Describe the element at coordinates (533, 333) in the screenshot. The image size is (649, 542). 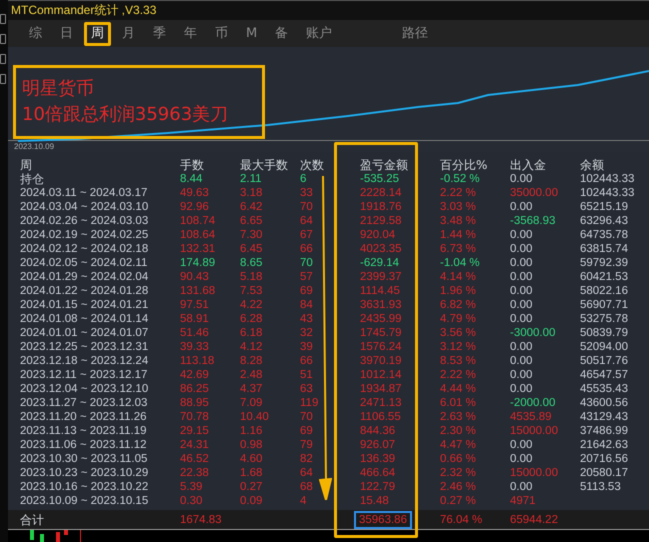
I see `table-cell-text: -3000.00` at that location.